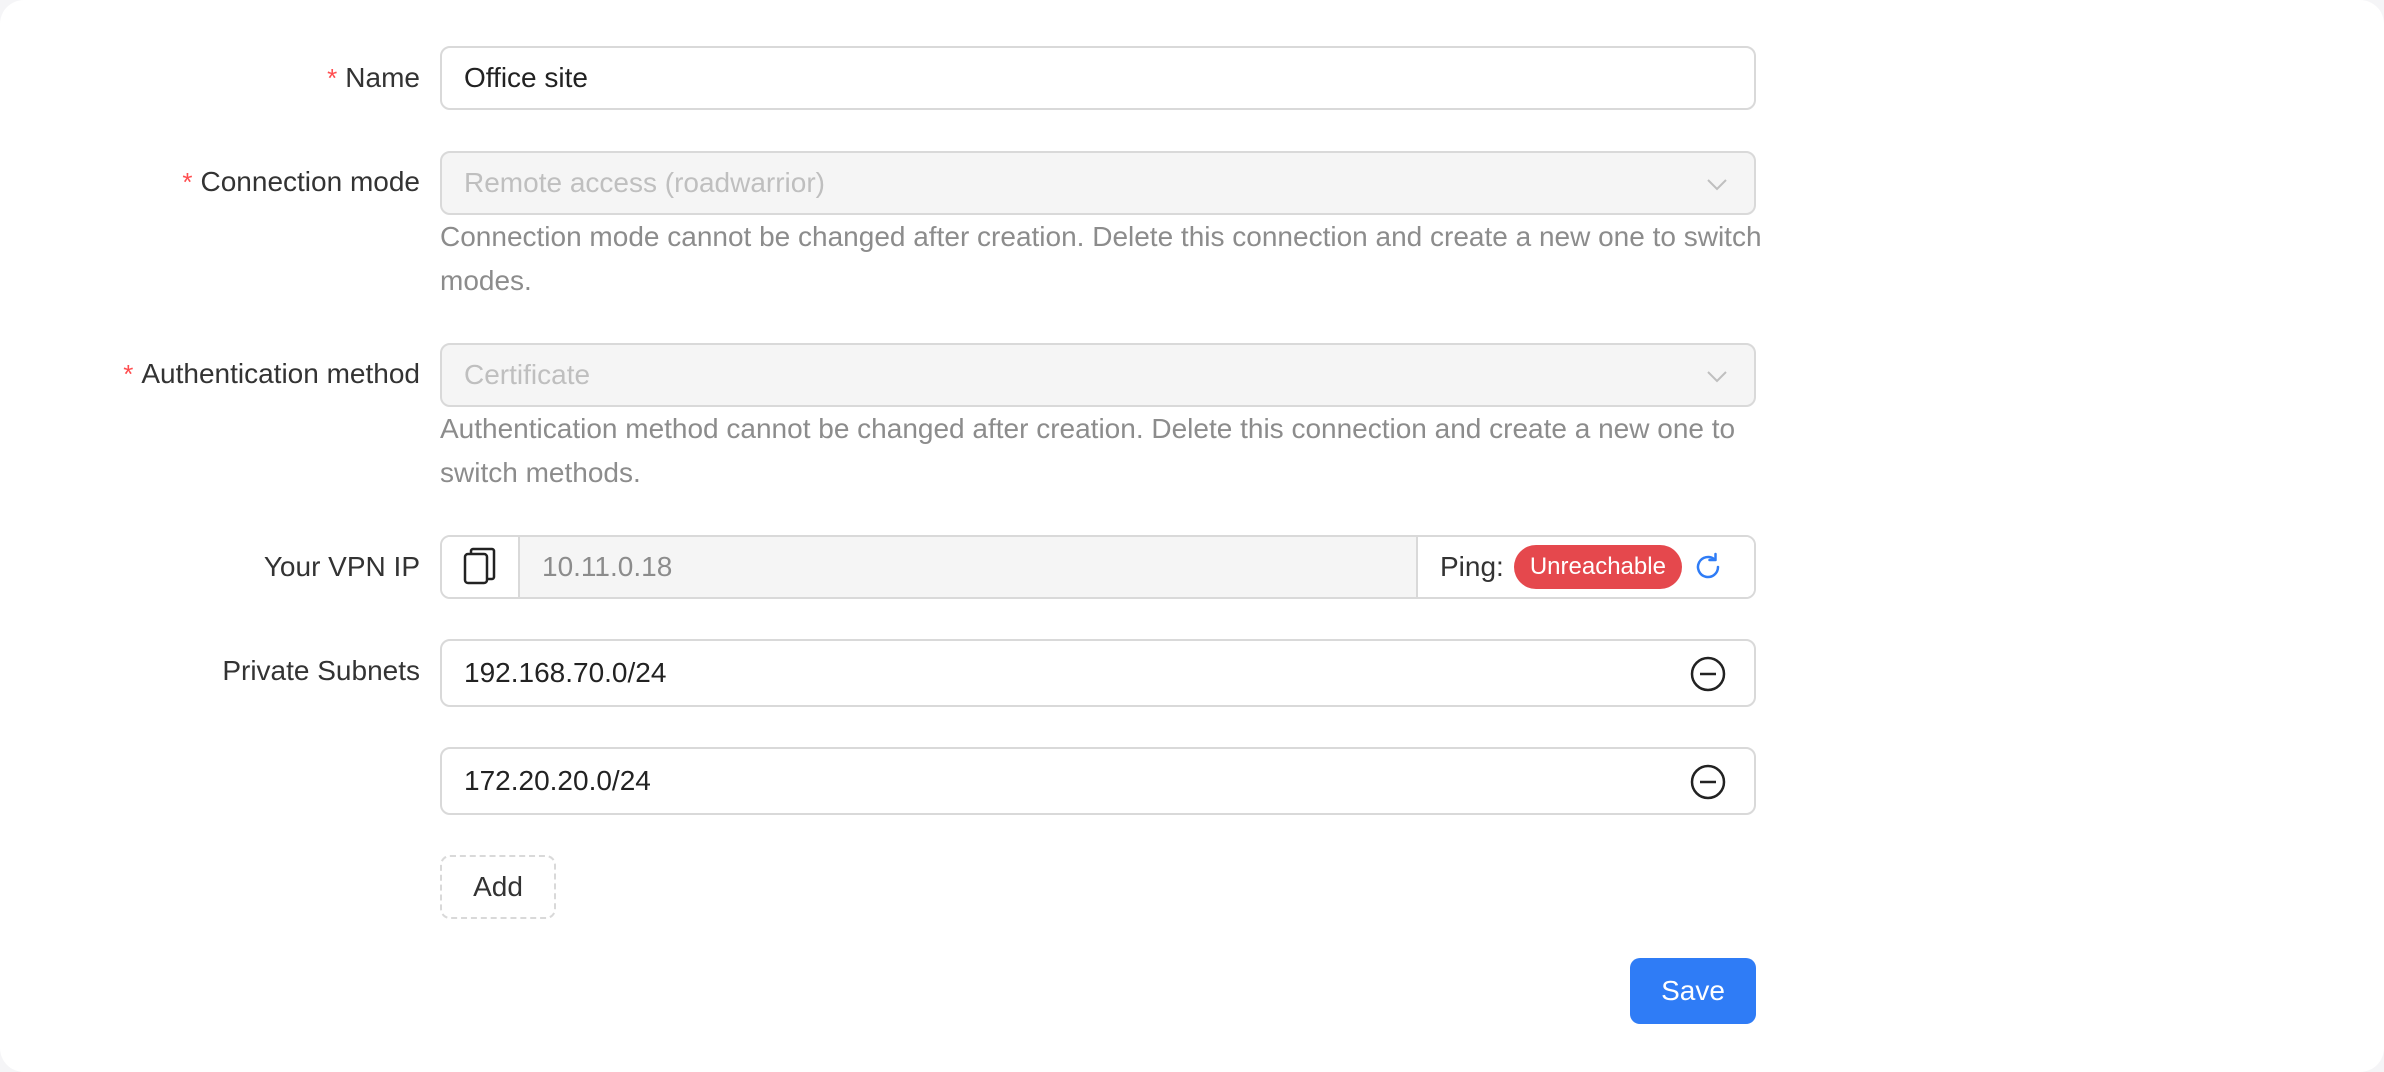 This screenshot has width=2384, height=1072. Describe the element at coordinates (1472, 566) in the screenshot. I see `ping-label: Ping:` at that location.